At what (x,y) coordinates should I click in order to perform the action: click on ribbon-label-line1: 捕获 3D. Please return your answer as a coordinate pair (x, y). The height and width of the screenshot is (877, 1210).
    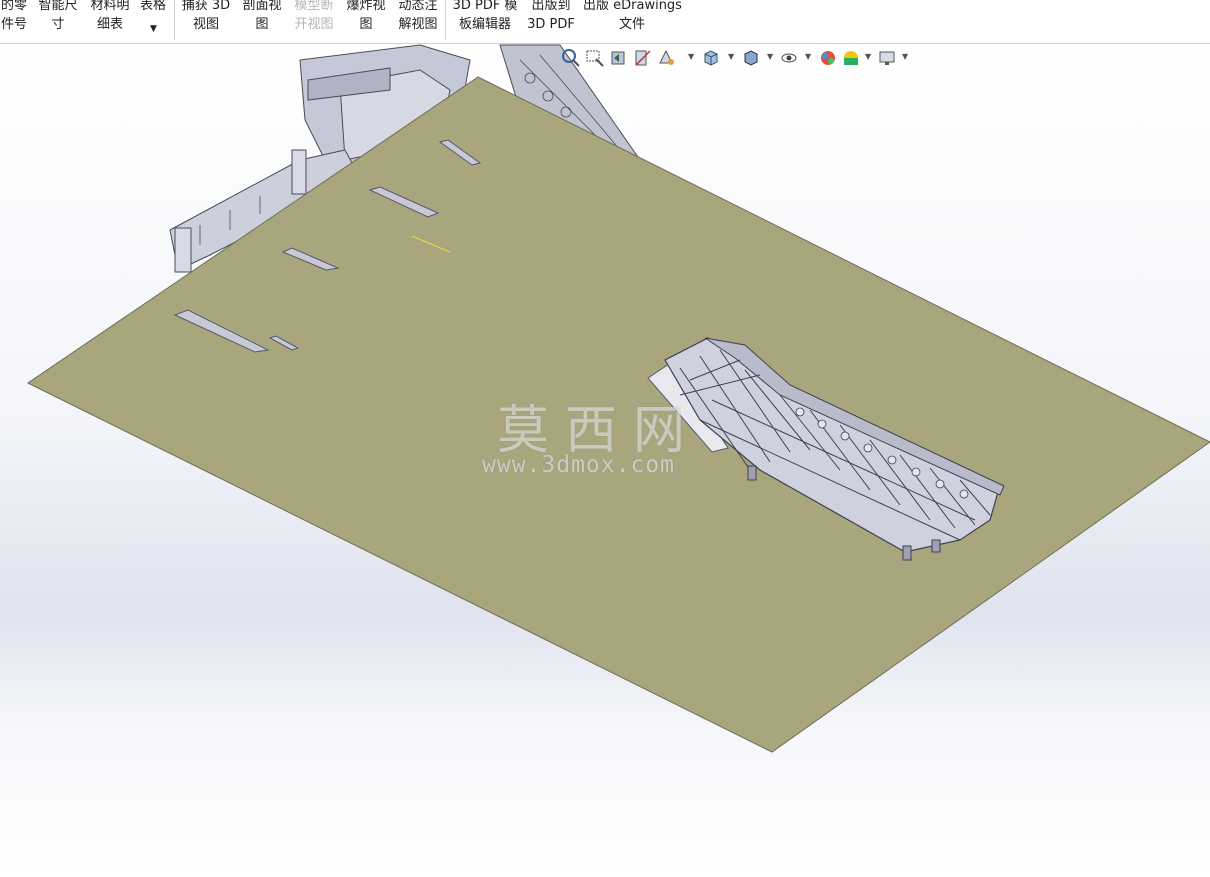
    Looking at the image, I should click on (206, 6).